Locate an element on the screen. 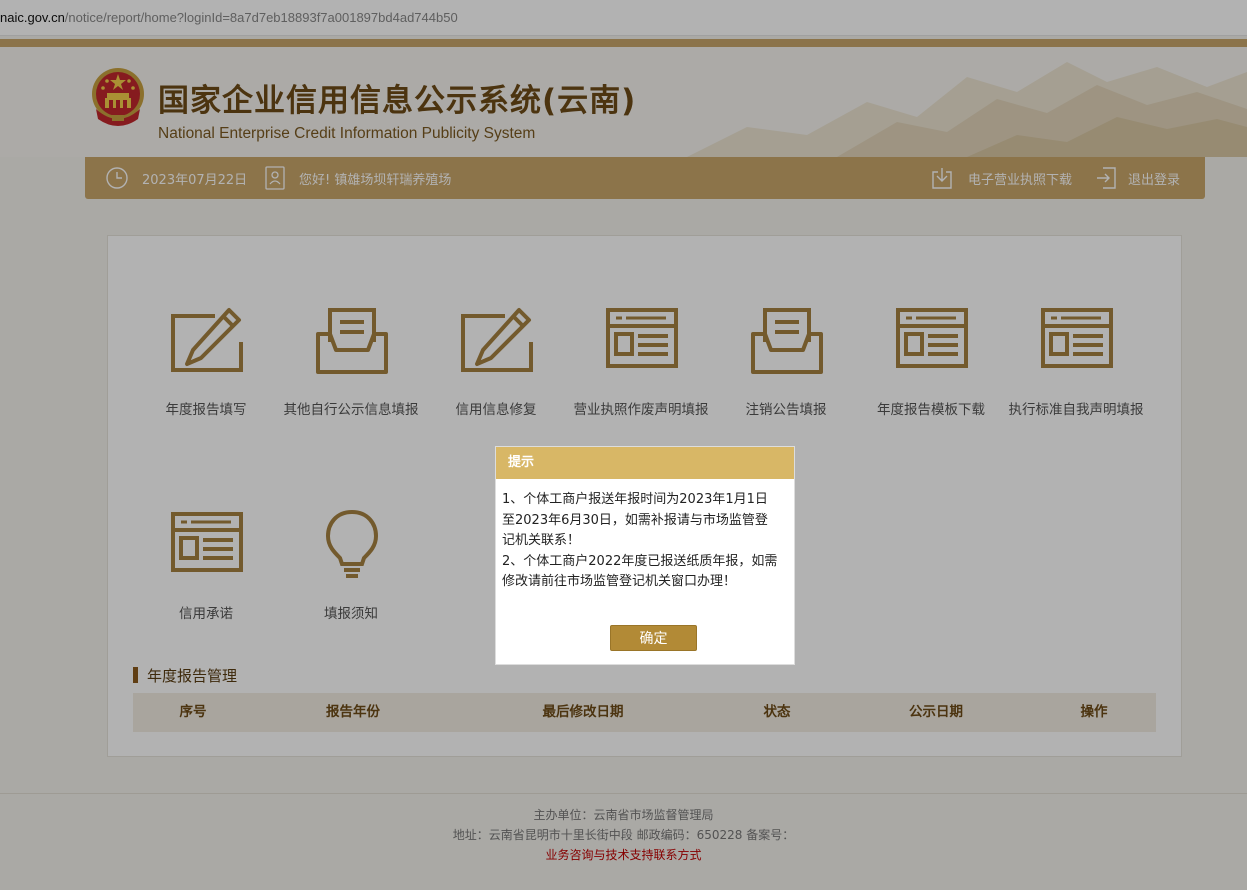 The width and height of the screenshot is (1247, 890). dialog-line: 至2023年6月30日，如需补报请与市场监管登 is located at coordinates (635, 520).